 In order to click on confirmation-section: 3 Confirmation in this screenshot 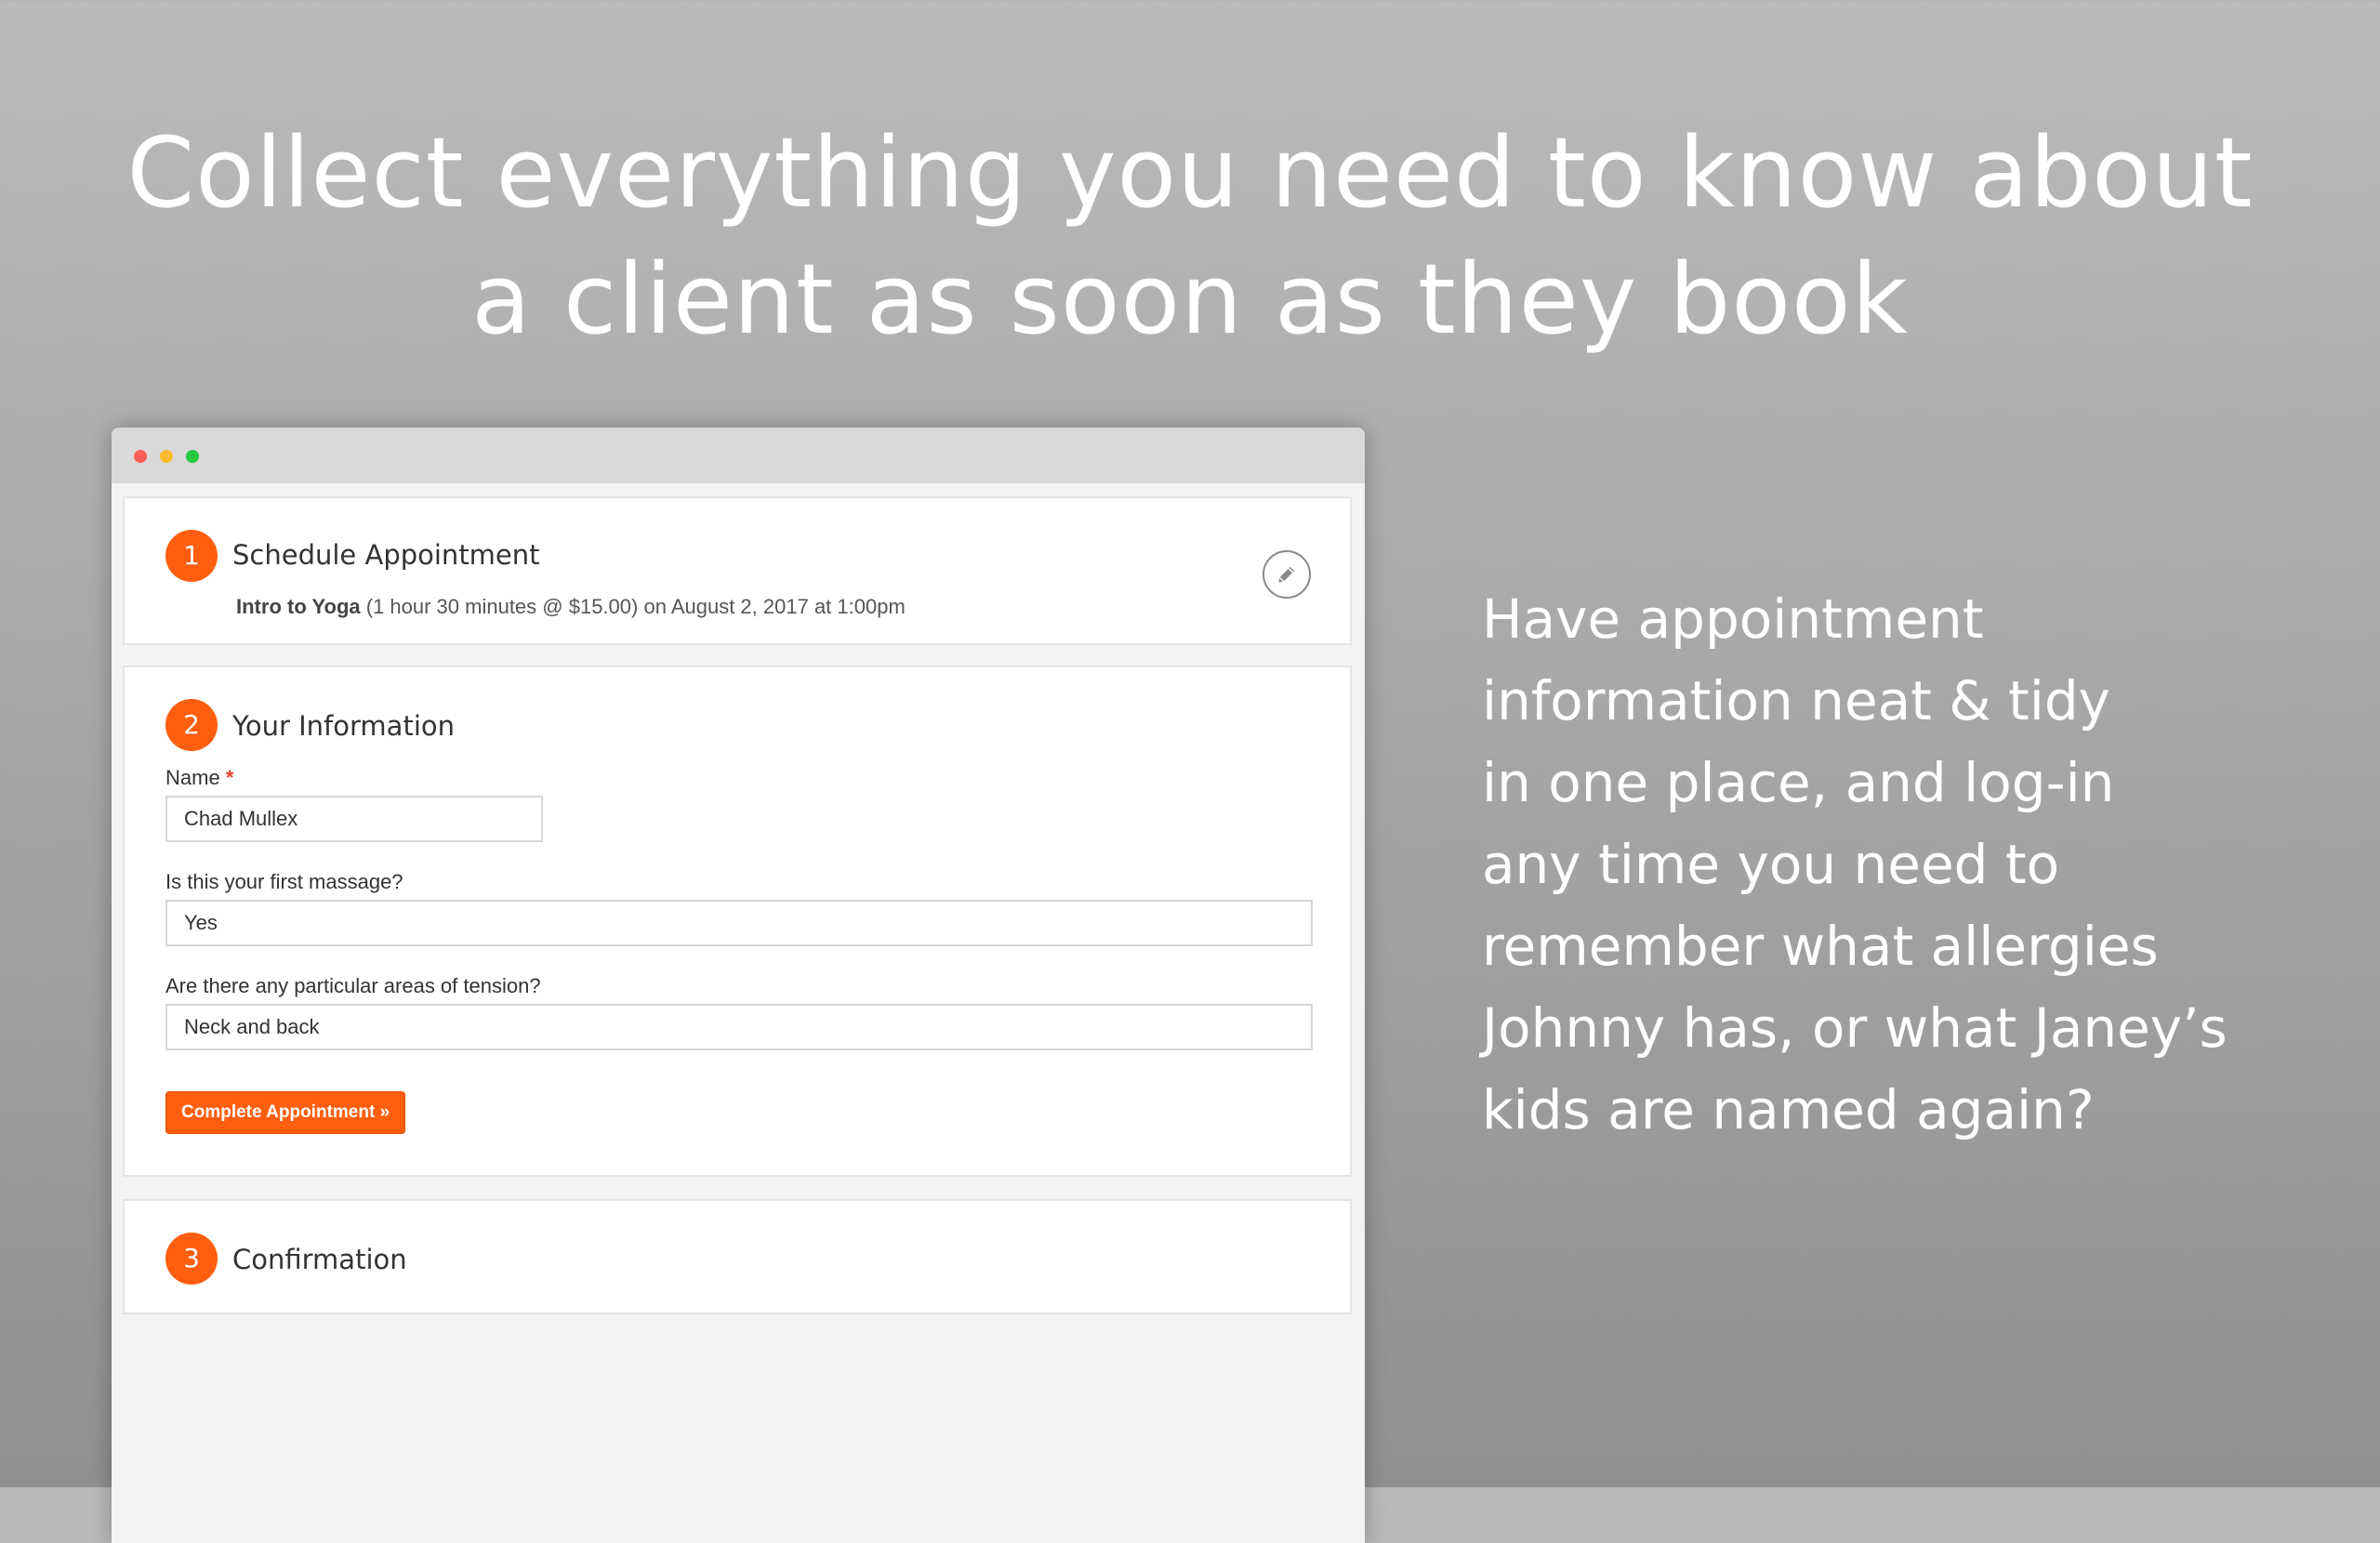, I will do `click(737, 1256)`.